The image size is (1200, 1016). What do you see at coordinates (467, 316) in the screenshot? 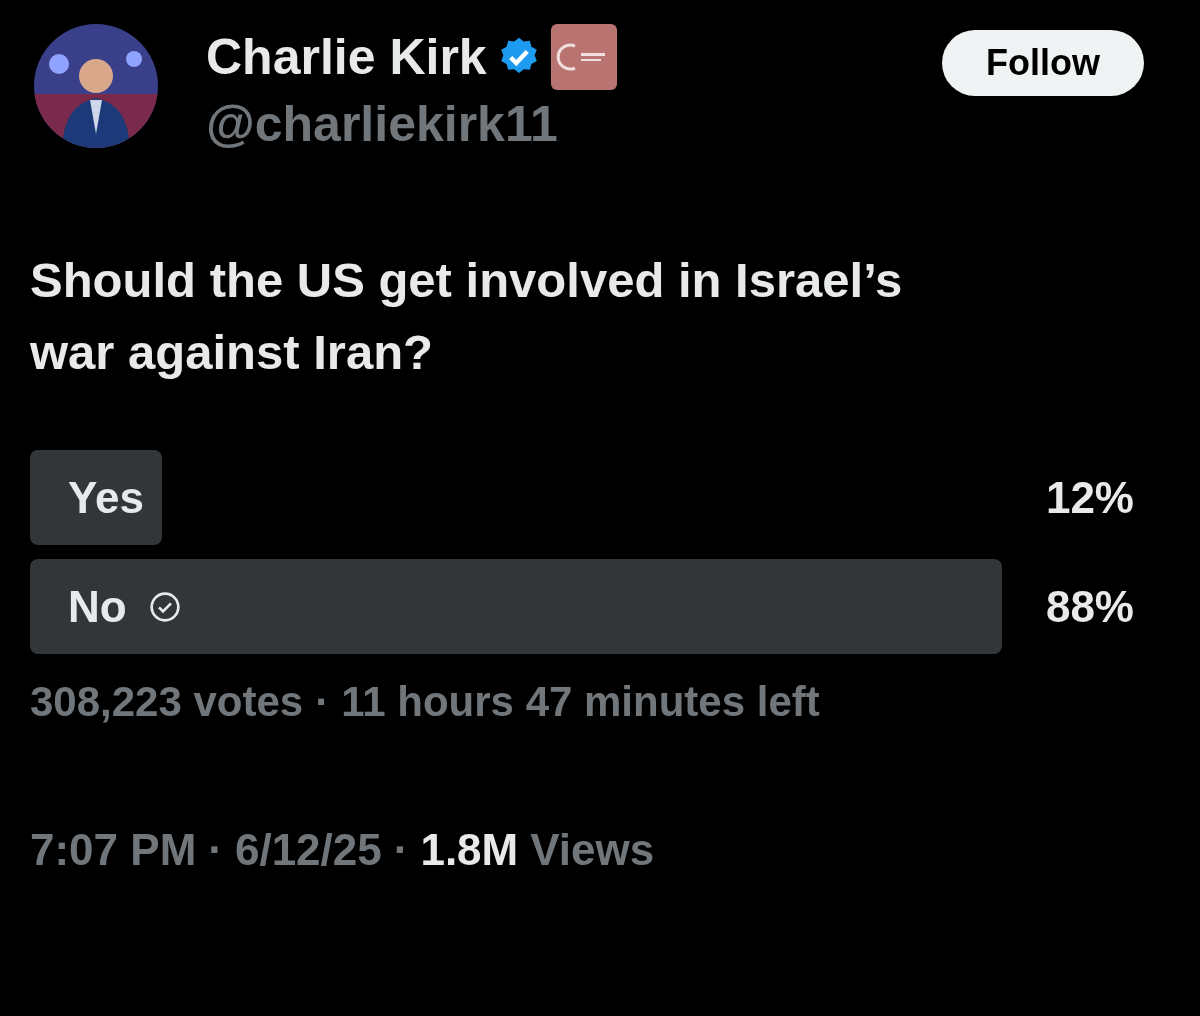
I see `poll-question: Should the US get involved in Israel’s war against Iran?` at bounding box center [467, 316].